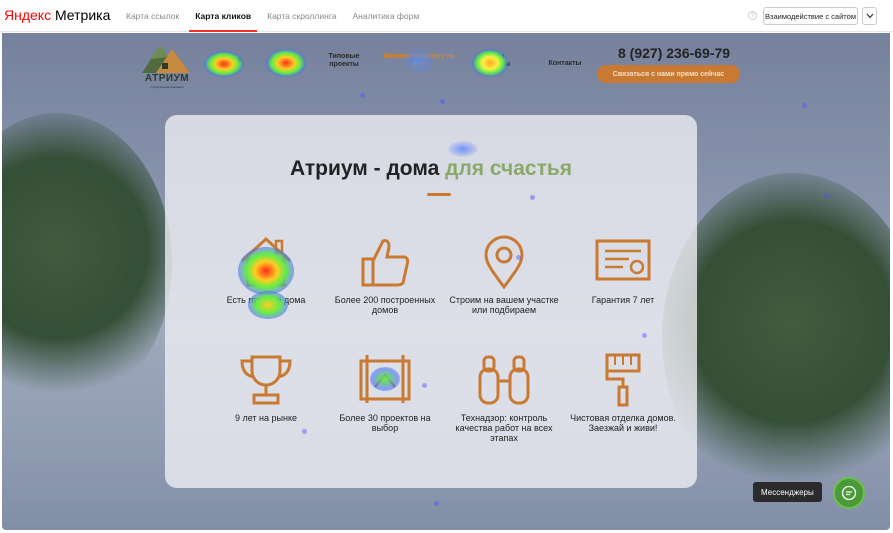 The height and width of the screenshot is (533, 893). What do you see at coordinates (504, 262) in the screenshot?
I see `map-pin-icon` at bounding box center [504, 262].